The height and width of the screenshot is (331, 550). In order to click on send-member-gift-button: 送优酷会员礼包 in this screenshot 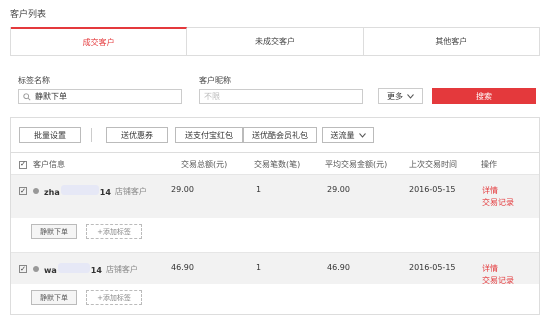, I will do `click(280, 135)`.